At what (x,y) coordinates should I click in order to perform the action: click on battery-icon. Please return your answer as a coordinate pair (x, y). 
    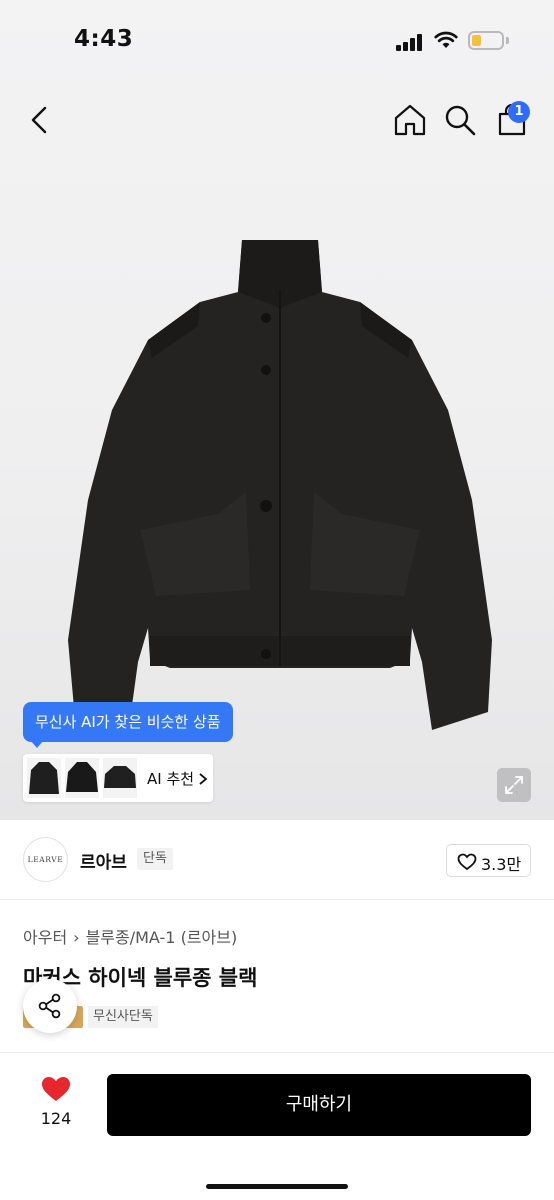
    Looking at the image, I should click on (486, 40).